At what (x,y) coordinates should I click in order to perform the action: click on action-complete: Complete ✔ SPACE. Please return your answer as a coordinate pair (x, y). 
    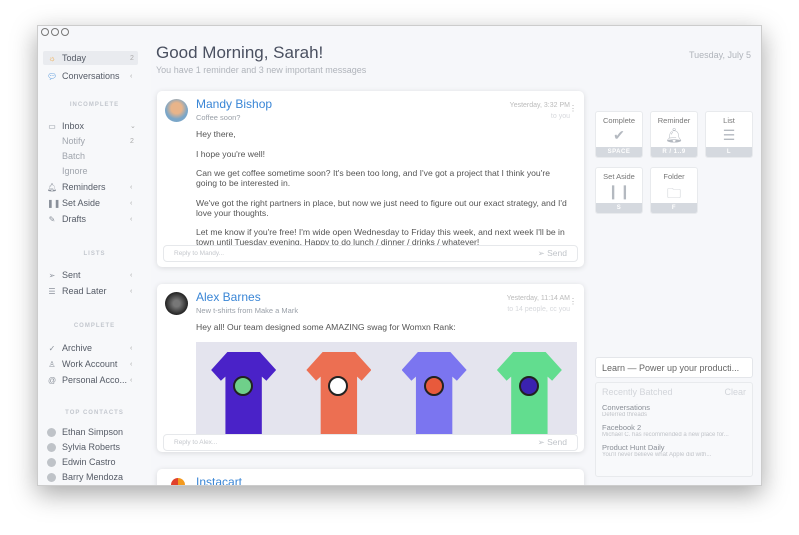
    Looking at the image, I should click on (619, 134).